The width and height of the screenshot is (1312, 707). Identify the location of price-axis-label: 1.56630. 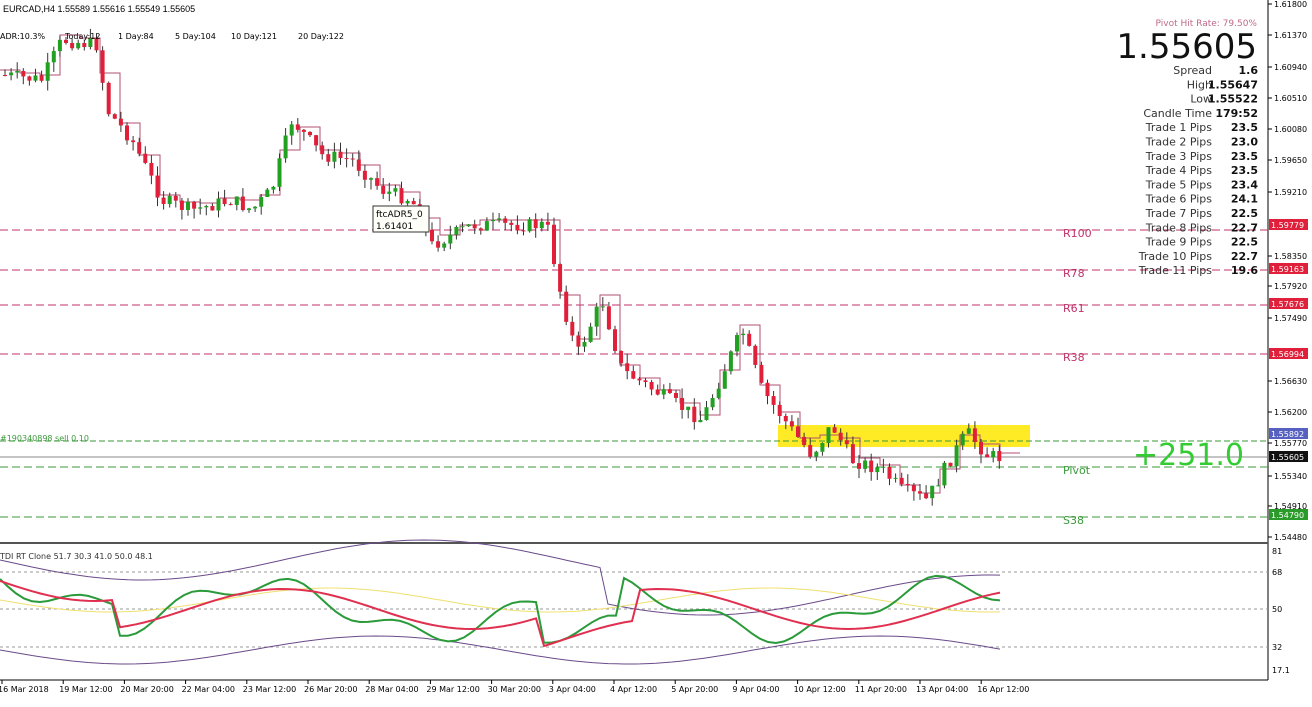
(1290, 381).